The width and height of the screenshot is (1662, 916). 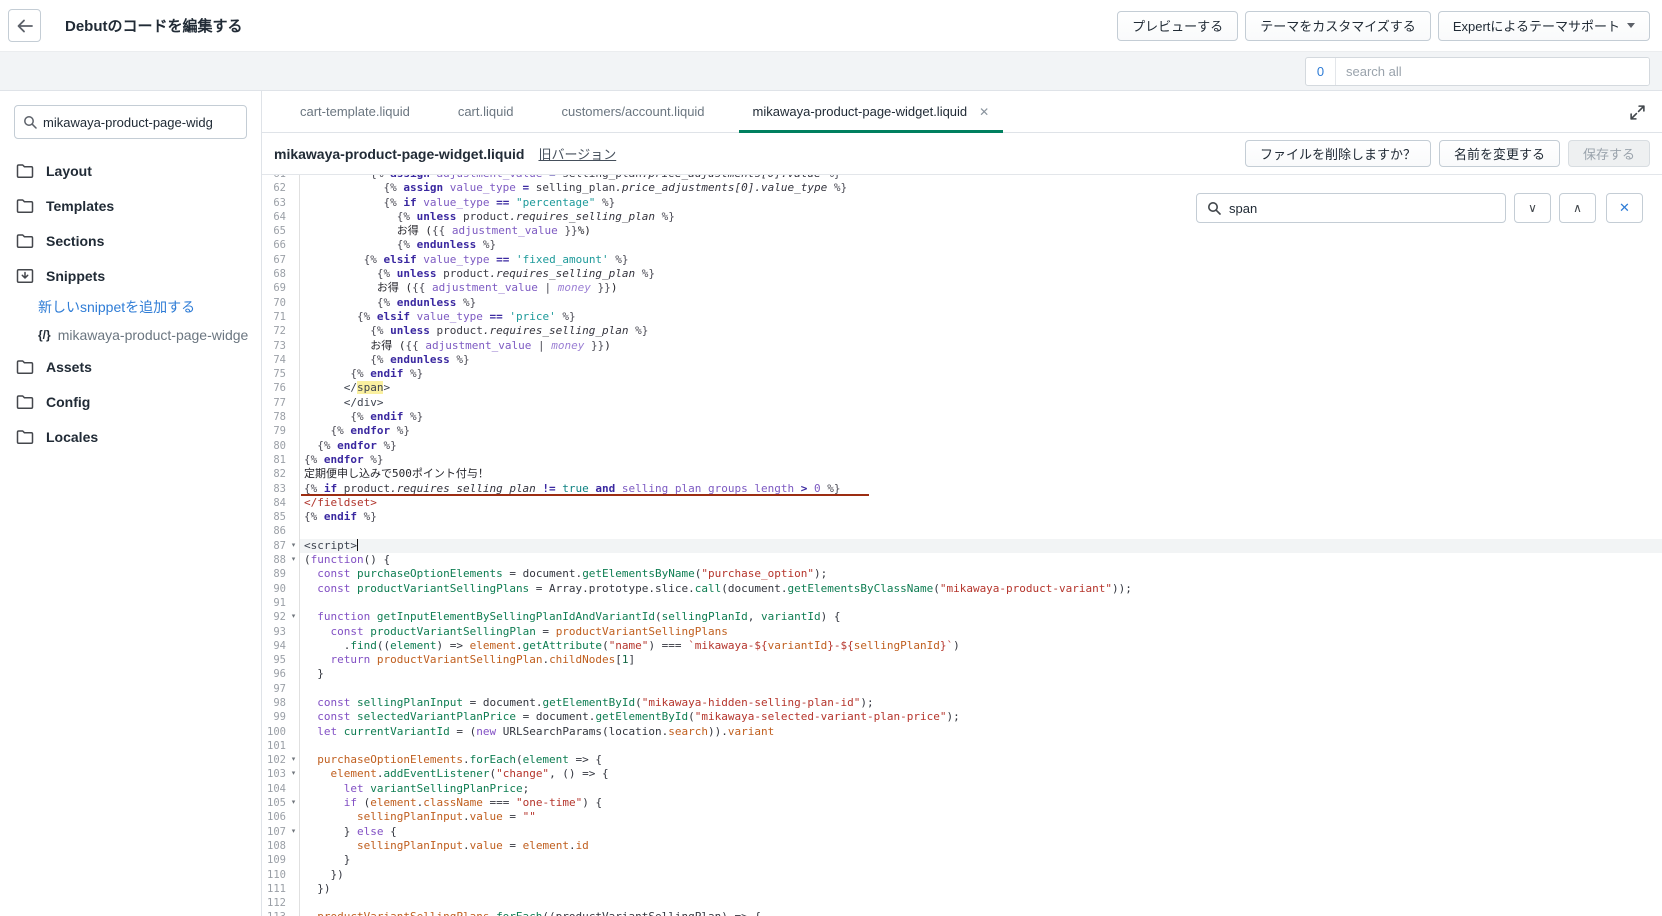 What do you see at coordinates (962, 746) in the screenshot?
I see `code-line: 101` at bounding box center [962, 746].